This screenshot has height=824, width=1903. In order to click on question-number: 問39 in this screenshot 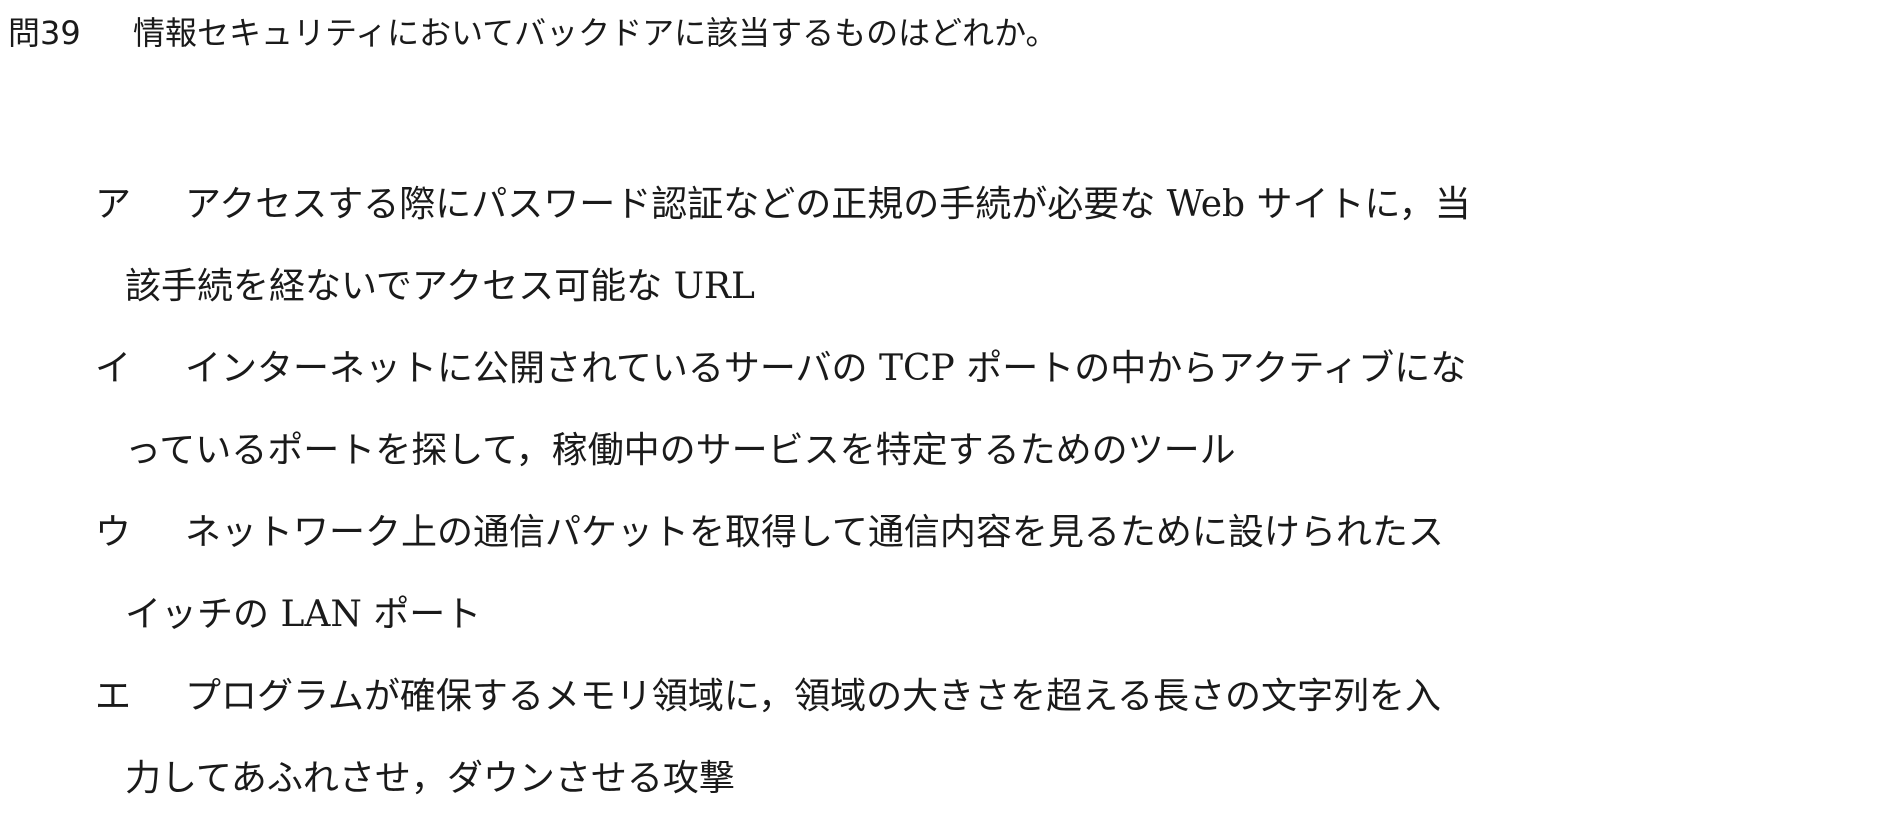, I will do `click(44, 33)`.